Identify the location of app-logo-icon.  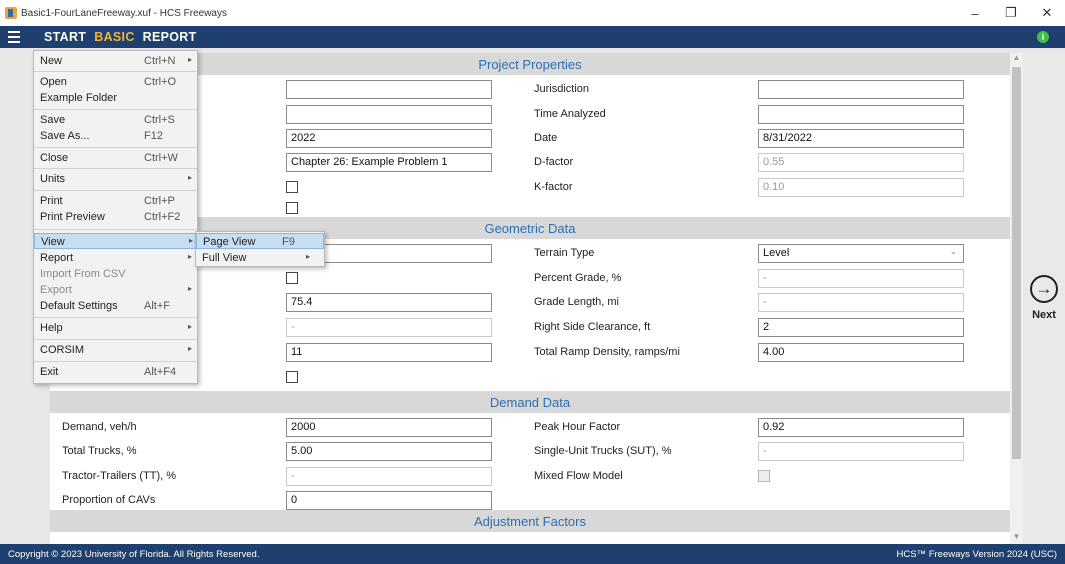
(11, 13).